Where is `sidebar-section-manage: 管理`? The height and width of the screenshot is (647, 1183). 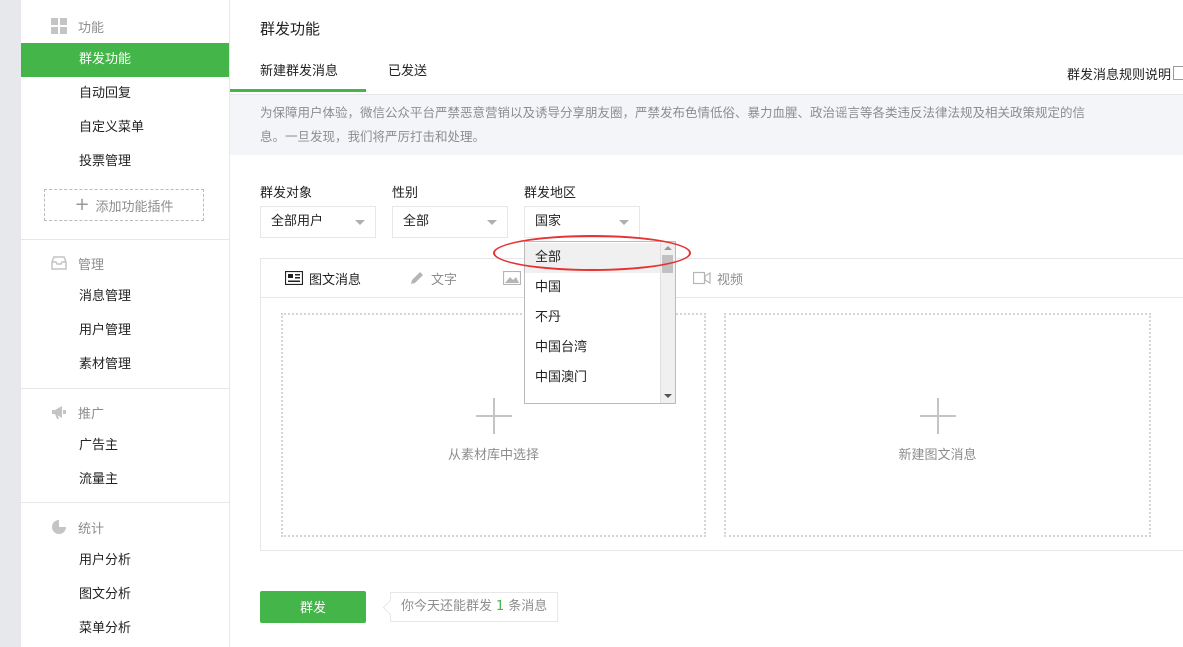 sidebar-section-manage: 管理 is located at coordinates (77, 263).